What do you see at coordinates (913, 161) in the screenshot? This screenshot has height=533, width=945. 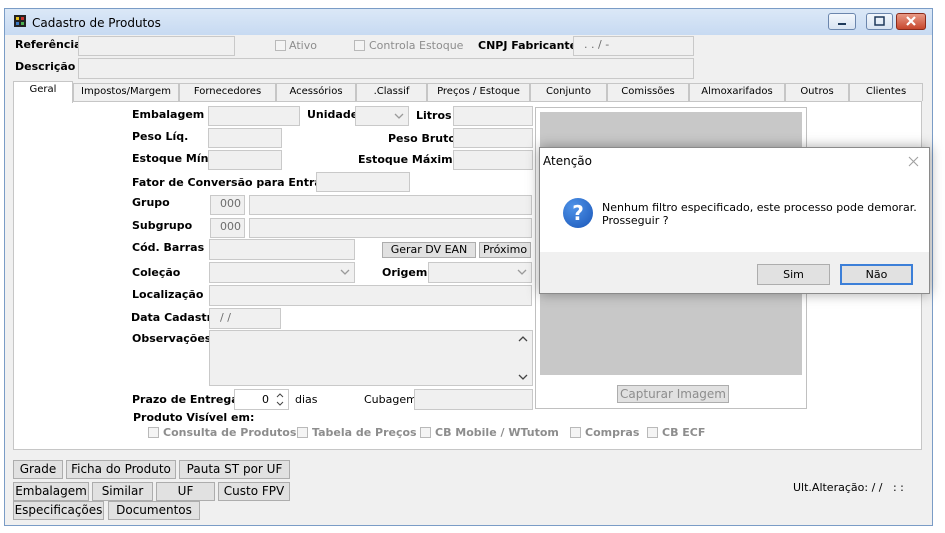 I see `dialog-close-icon` at bounding box center [913, 161].